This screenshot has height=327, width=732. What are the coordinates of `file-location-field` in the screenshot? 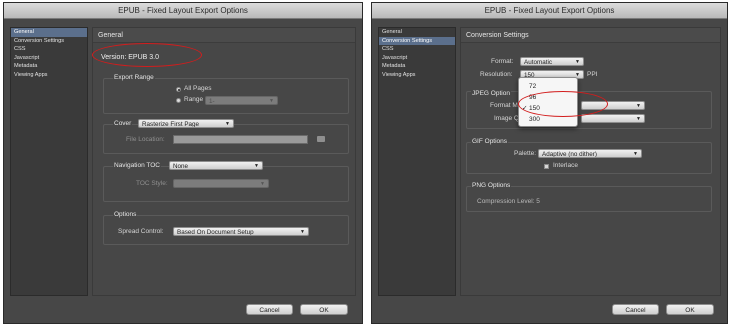 It's located at (240, 139).